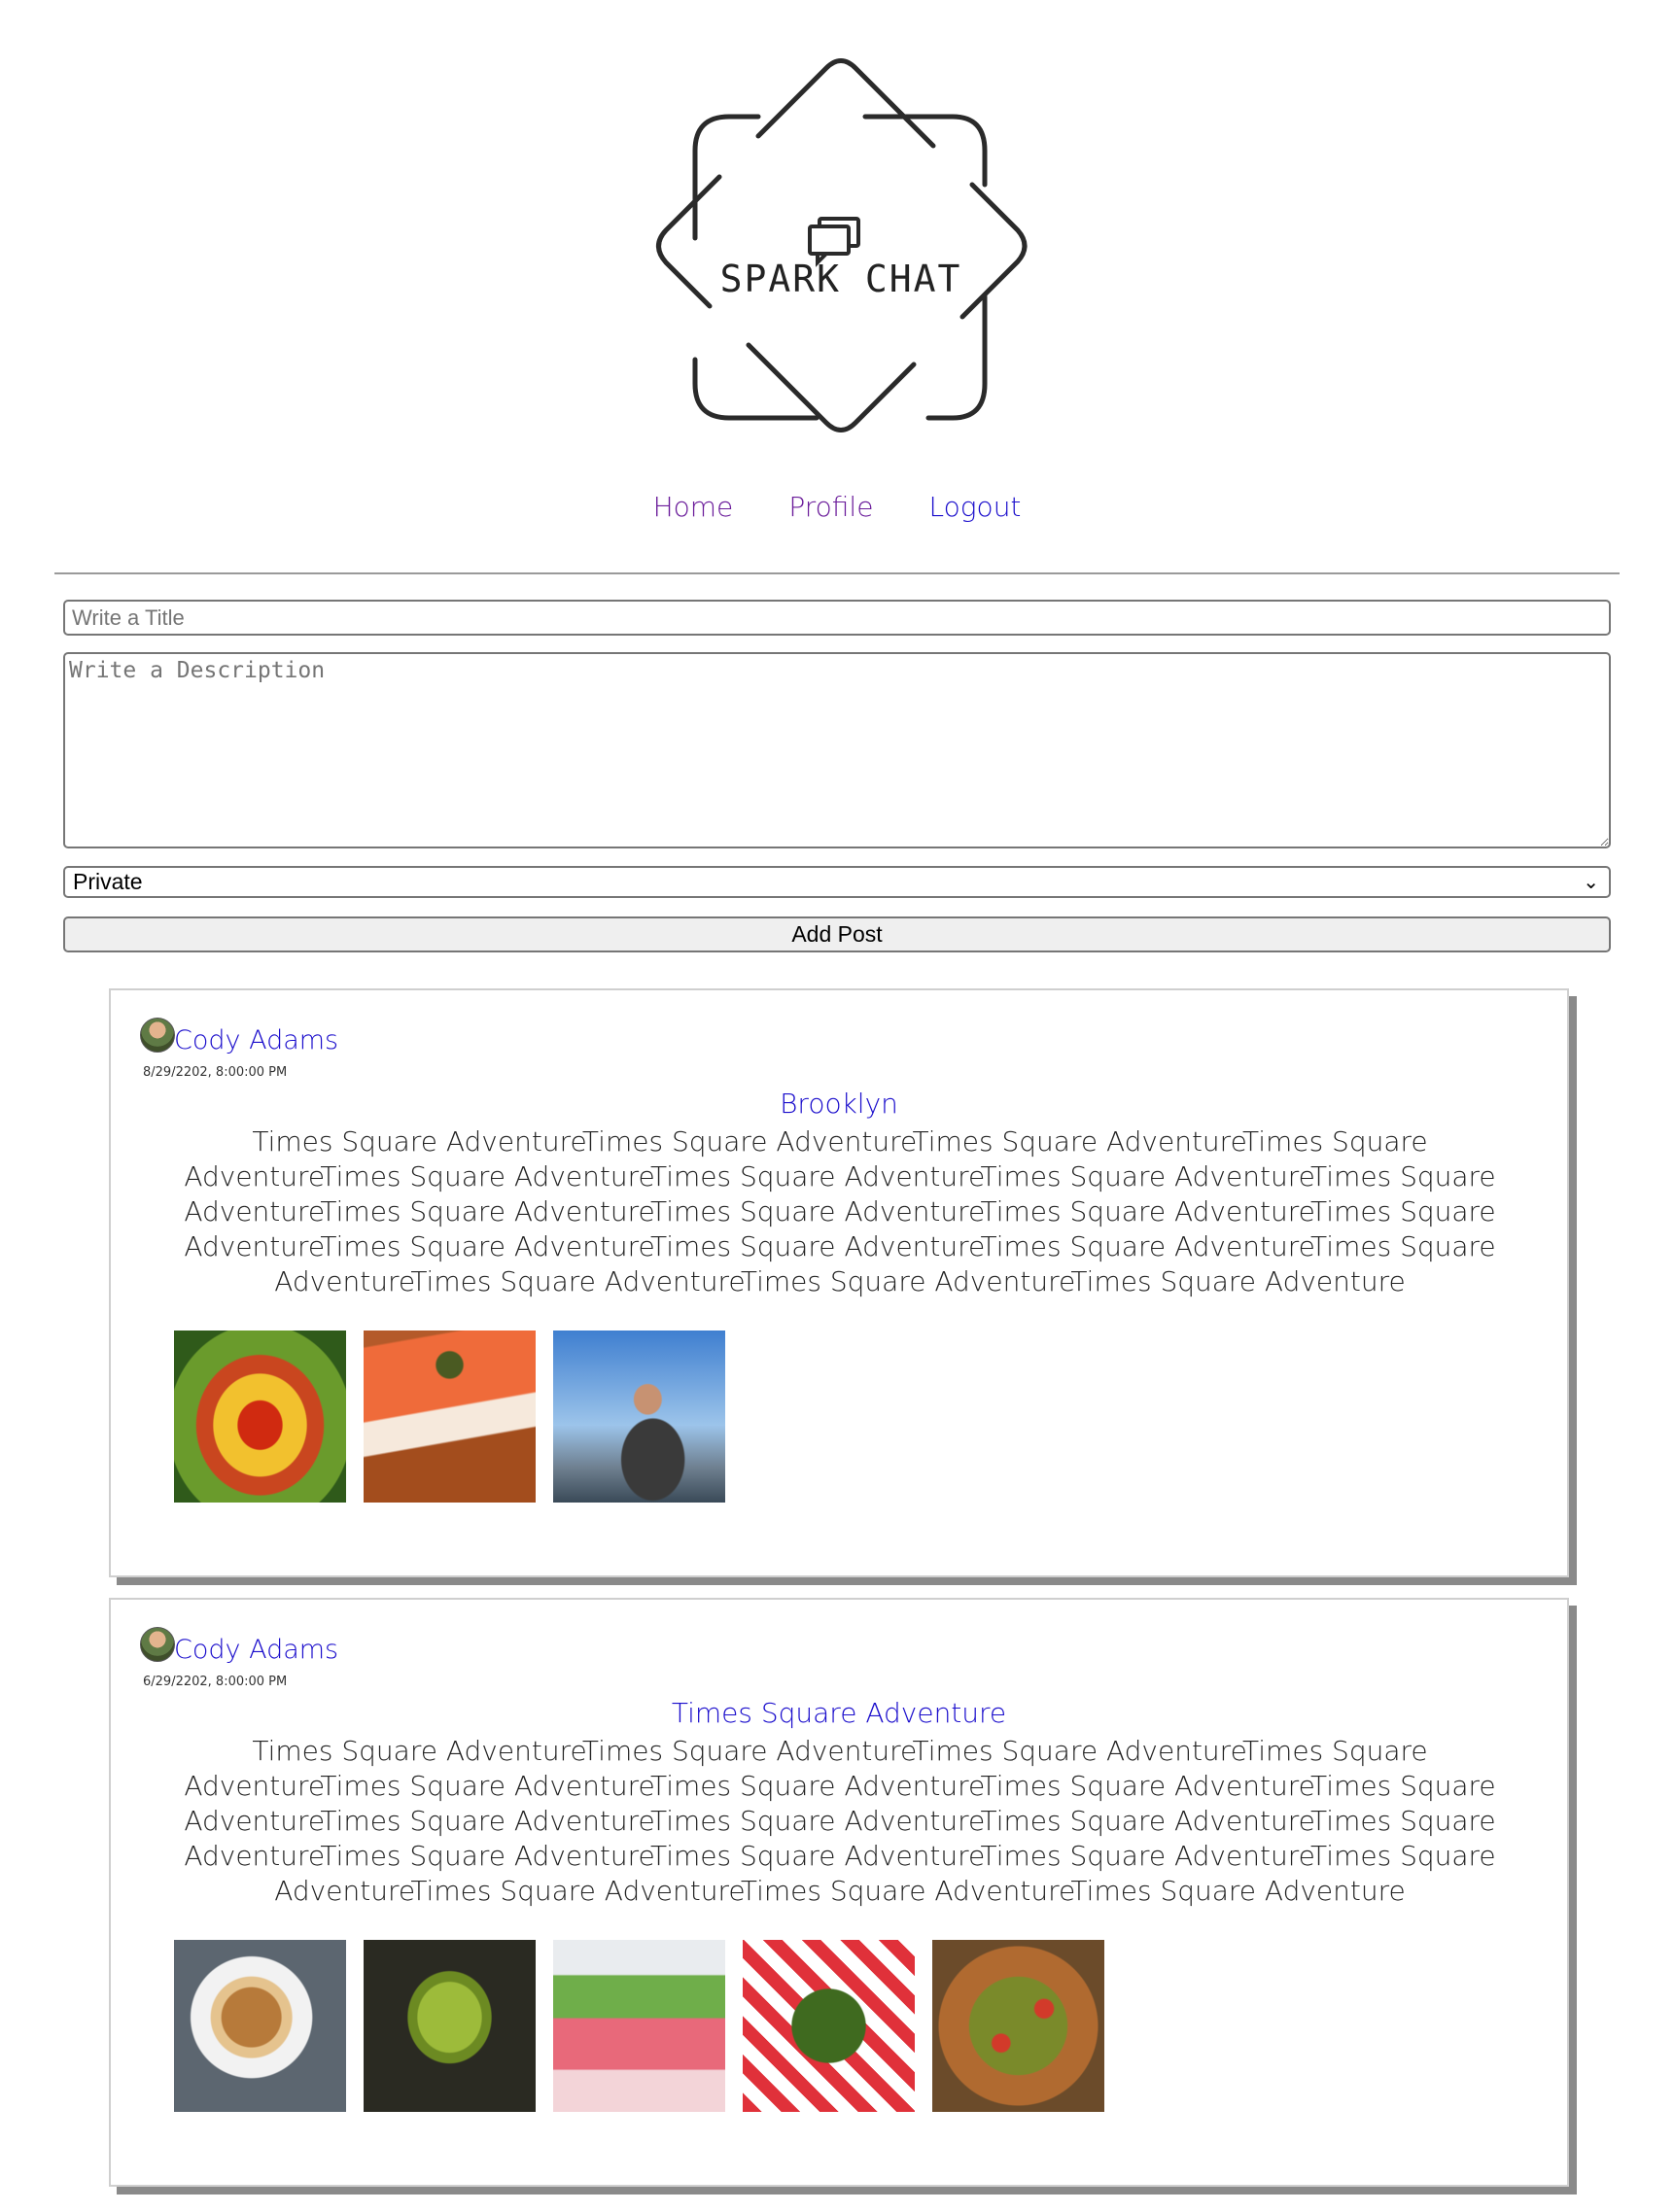 The width and height of the screenshot is (1674, 2212). I want to click on logo-text: SPARK CHAT, so click(840, 279).